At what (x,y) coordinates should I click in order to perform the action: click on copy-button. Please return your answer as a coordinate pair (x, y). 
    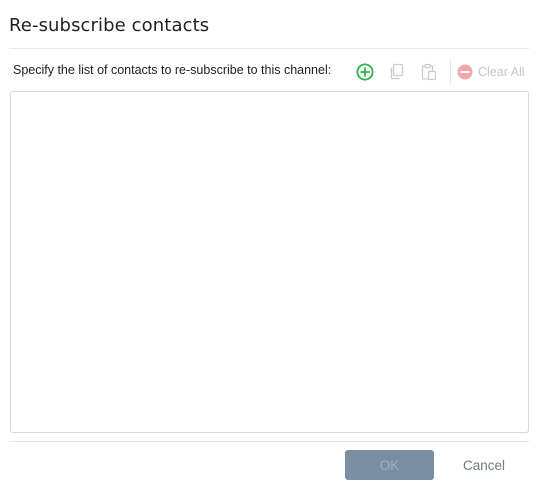
    Looking at the image, I should click on (397, 72).